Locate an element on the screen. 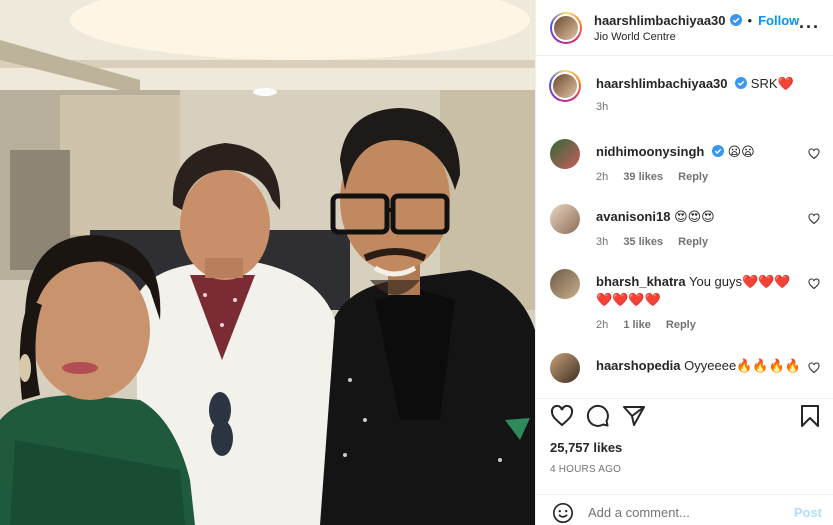 The image size is (833, 525). caption-body: haarshlimbachiyaa30 SRK❤️ is located at coordinates (701, 84).